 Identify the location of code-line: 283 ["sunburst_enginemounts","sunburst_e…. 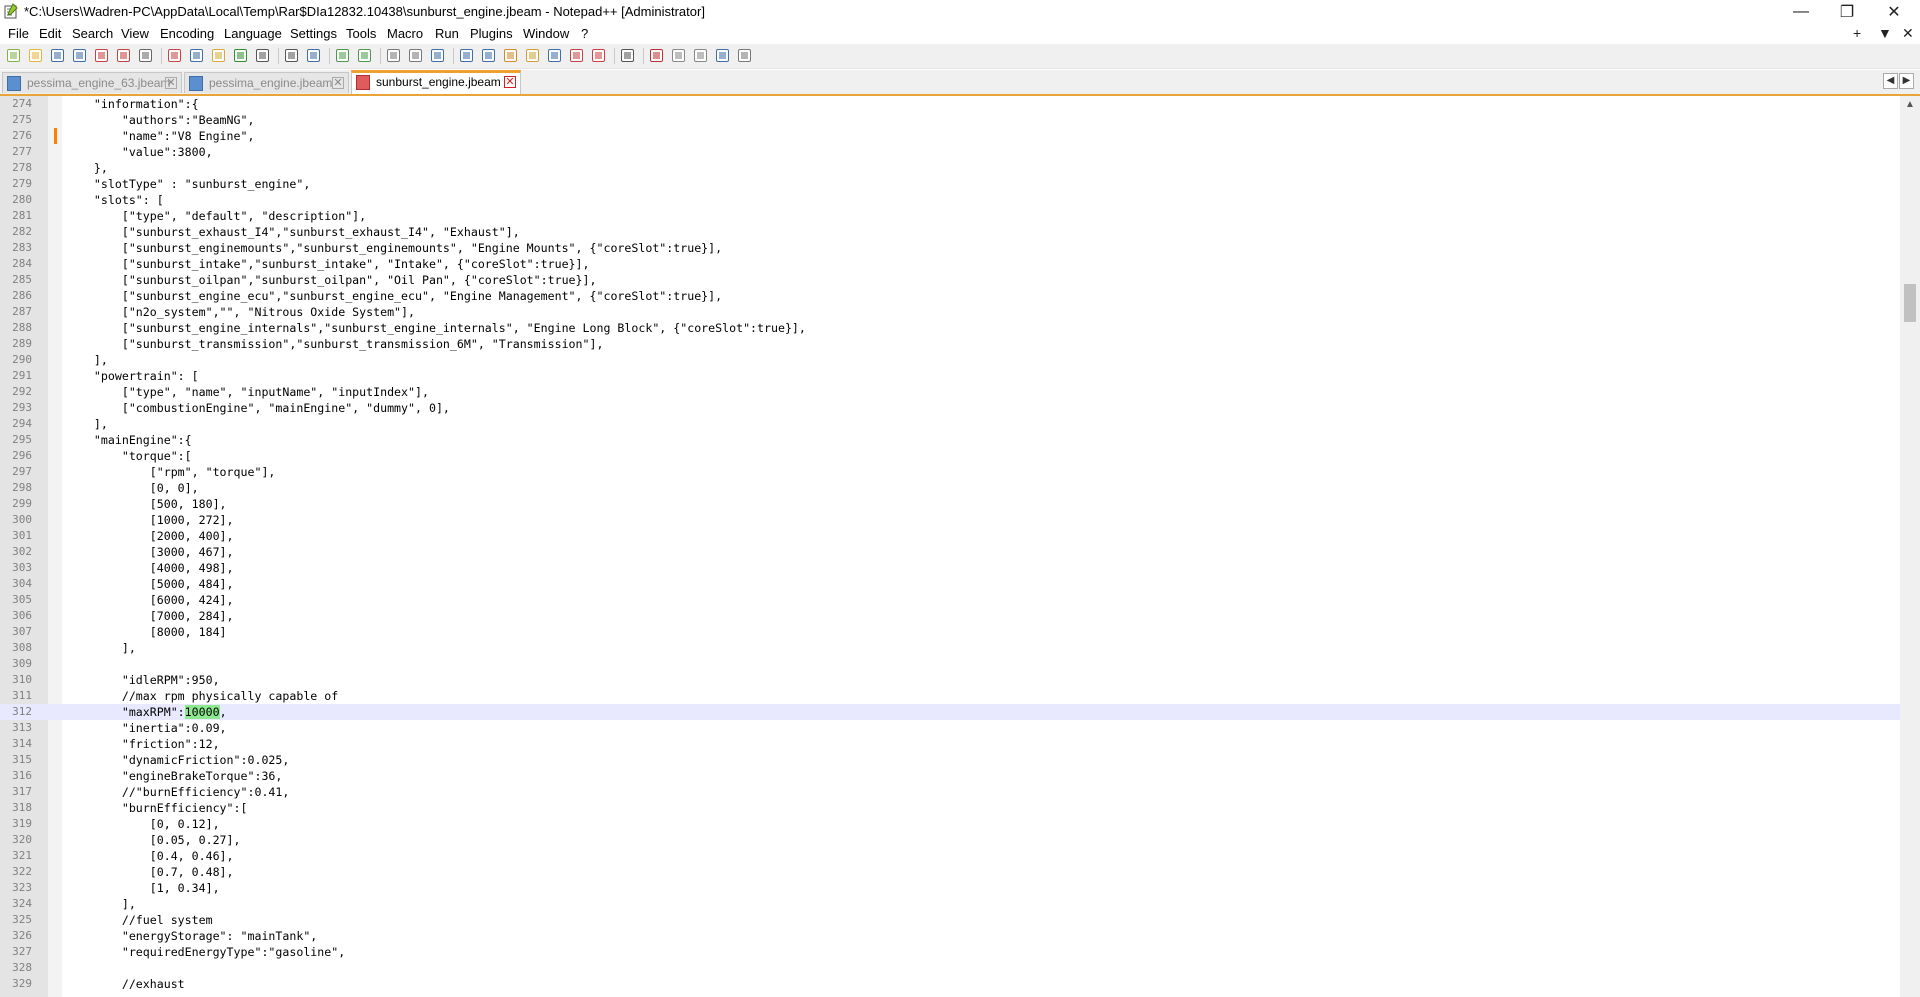
(950, 248).